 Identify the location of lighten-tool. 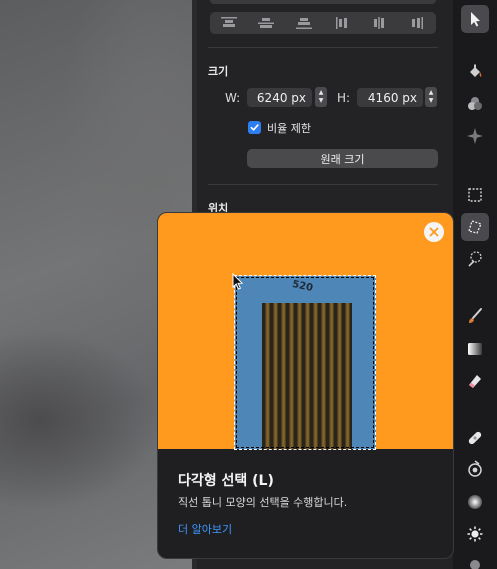
(475, 534).